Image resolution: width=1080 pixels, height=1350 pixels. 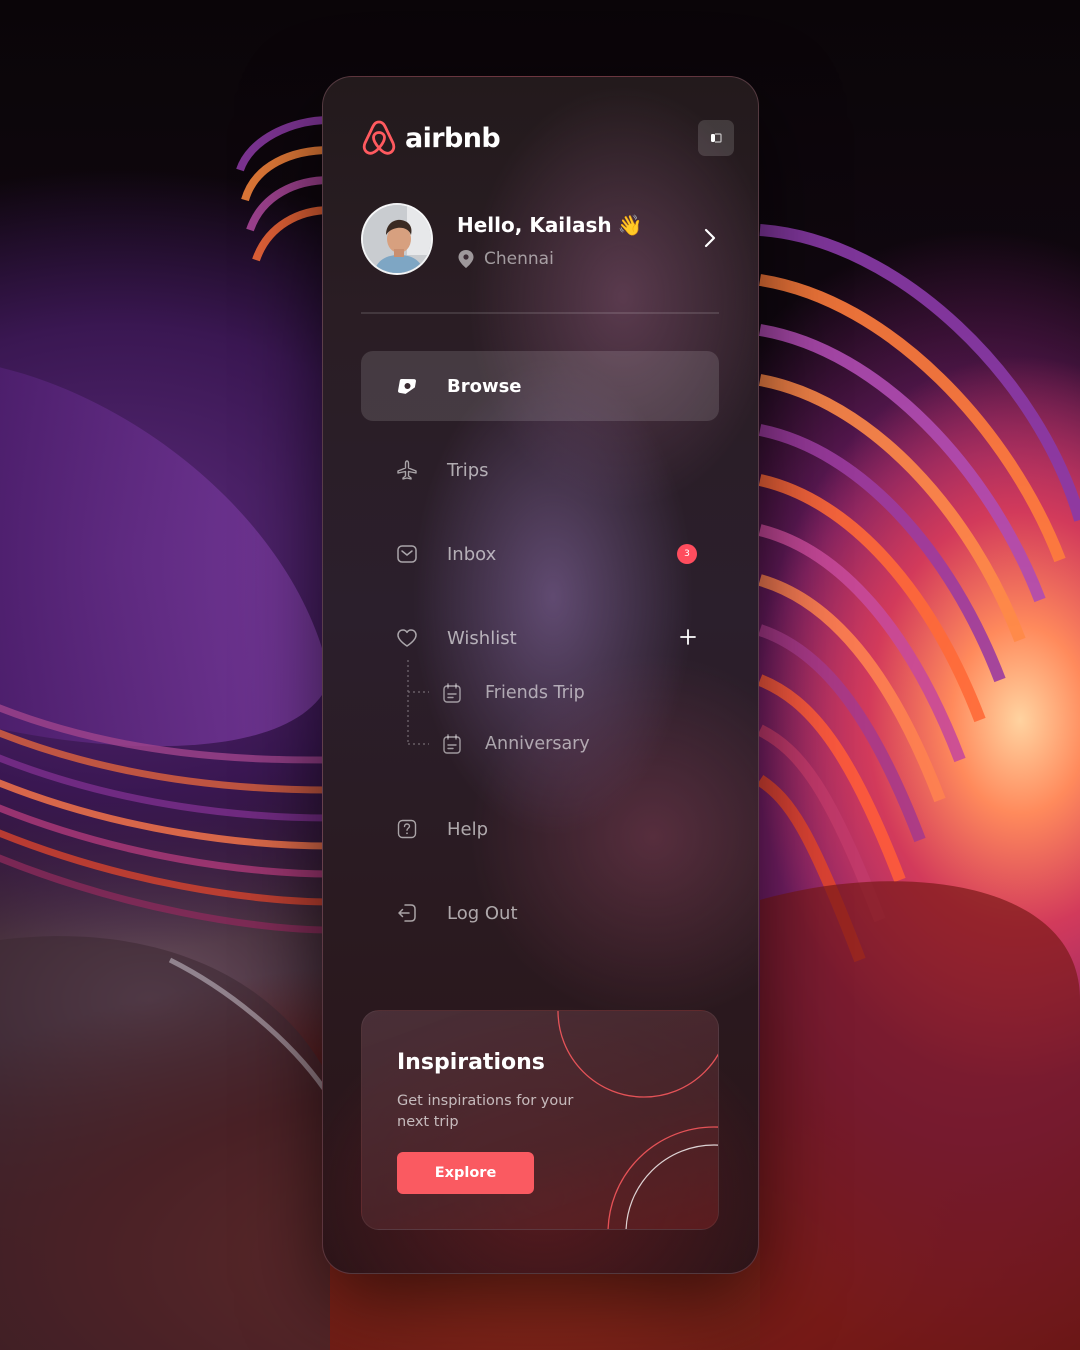 What do you see at coordinates (687, 554) in the screenshot?
I see `inbox-unread-badge: 3` at bounding box center [687, 554].